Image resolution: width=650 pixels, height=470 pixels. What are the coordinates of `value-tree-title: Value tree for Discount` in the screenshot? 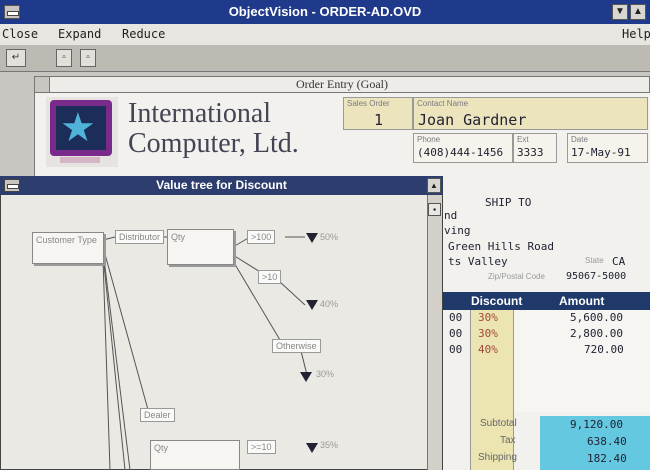 It's located at (221, 185).